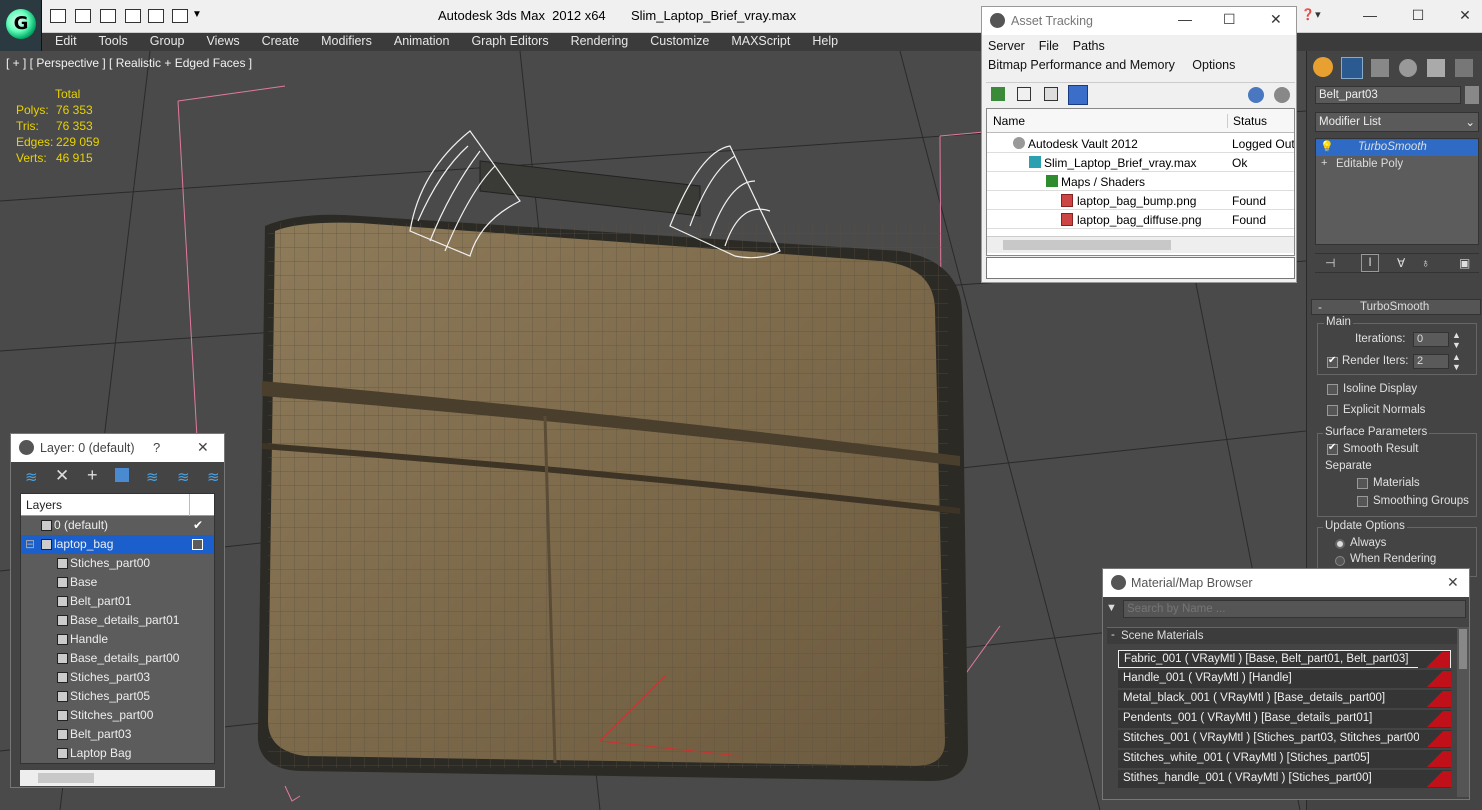 Image resolution: width=1482 pixels, height=810 pixels. Describe the element at coordinates (117, 525) in the screenshot. I see `list-item: 0 (default) ✔` at that location.